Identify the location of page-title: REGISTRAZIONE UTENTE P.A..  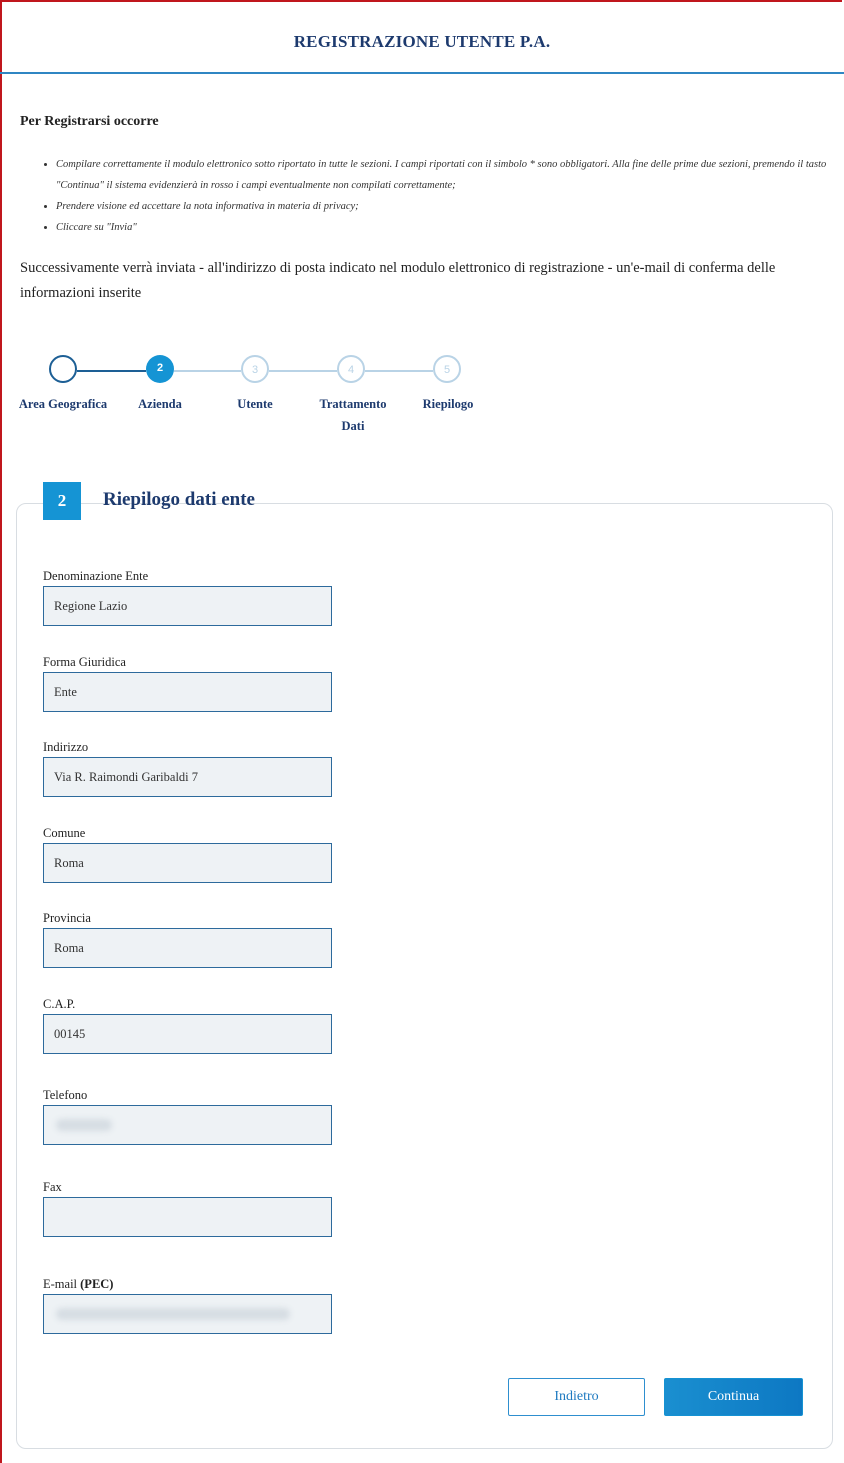
(422, 41).